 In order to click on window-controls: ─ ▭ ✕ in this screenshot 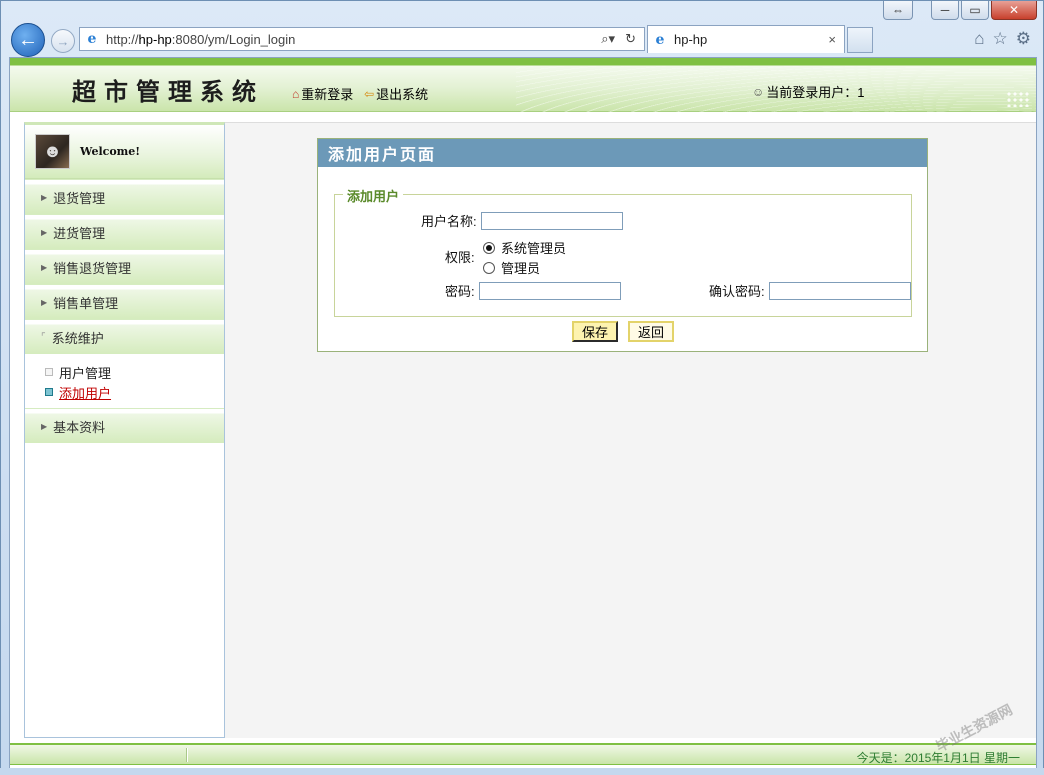, I will do `click(984, 12)`.